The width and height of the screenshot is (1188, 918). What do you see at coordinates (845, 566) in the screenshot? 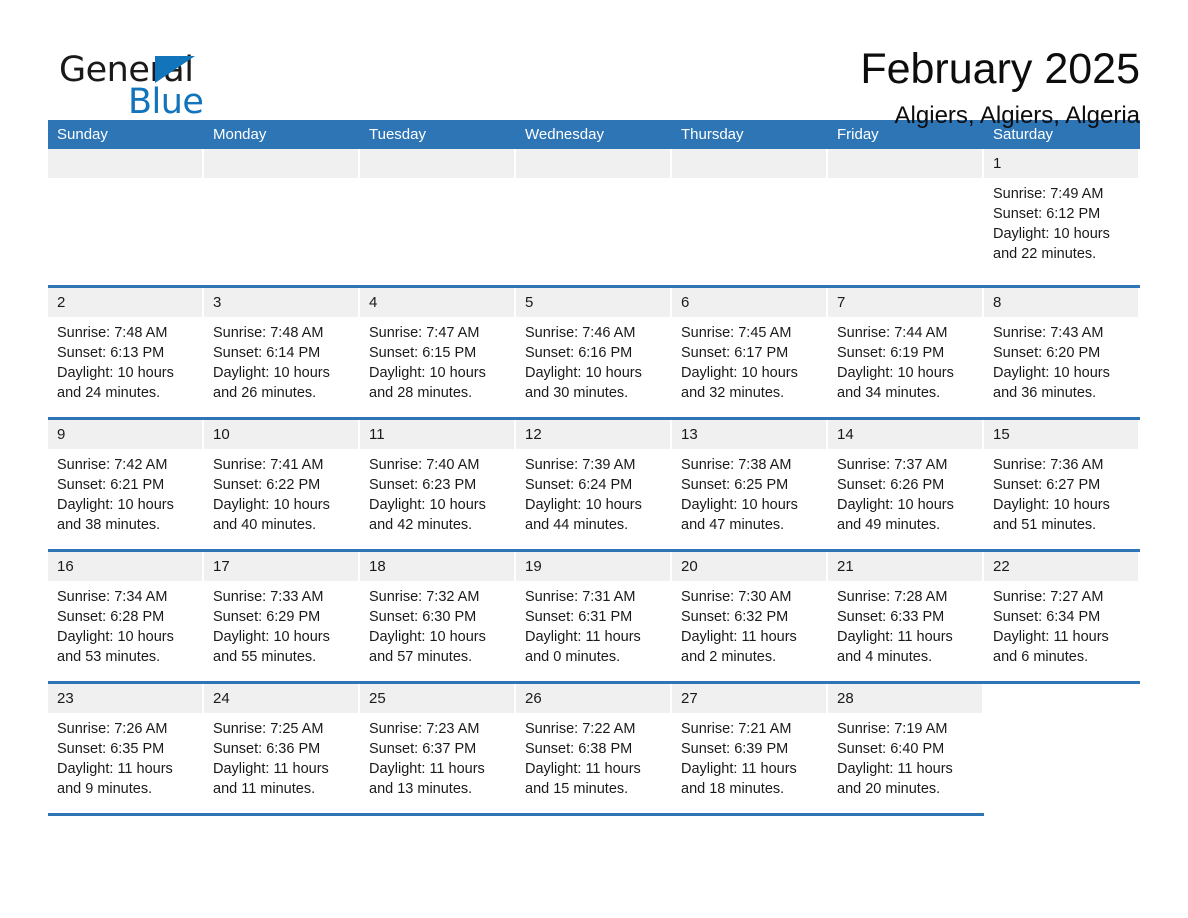
I see `day-number: 21` at bounding box center [845, 566].